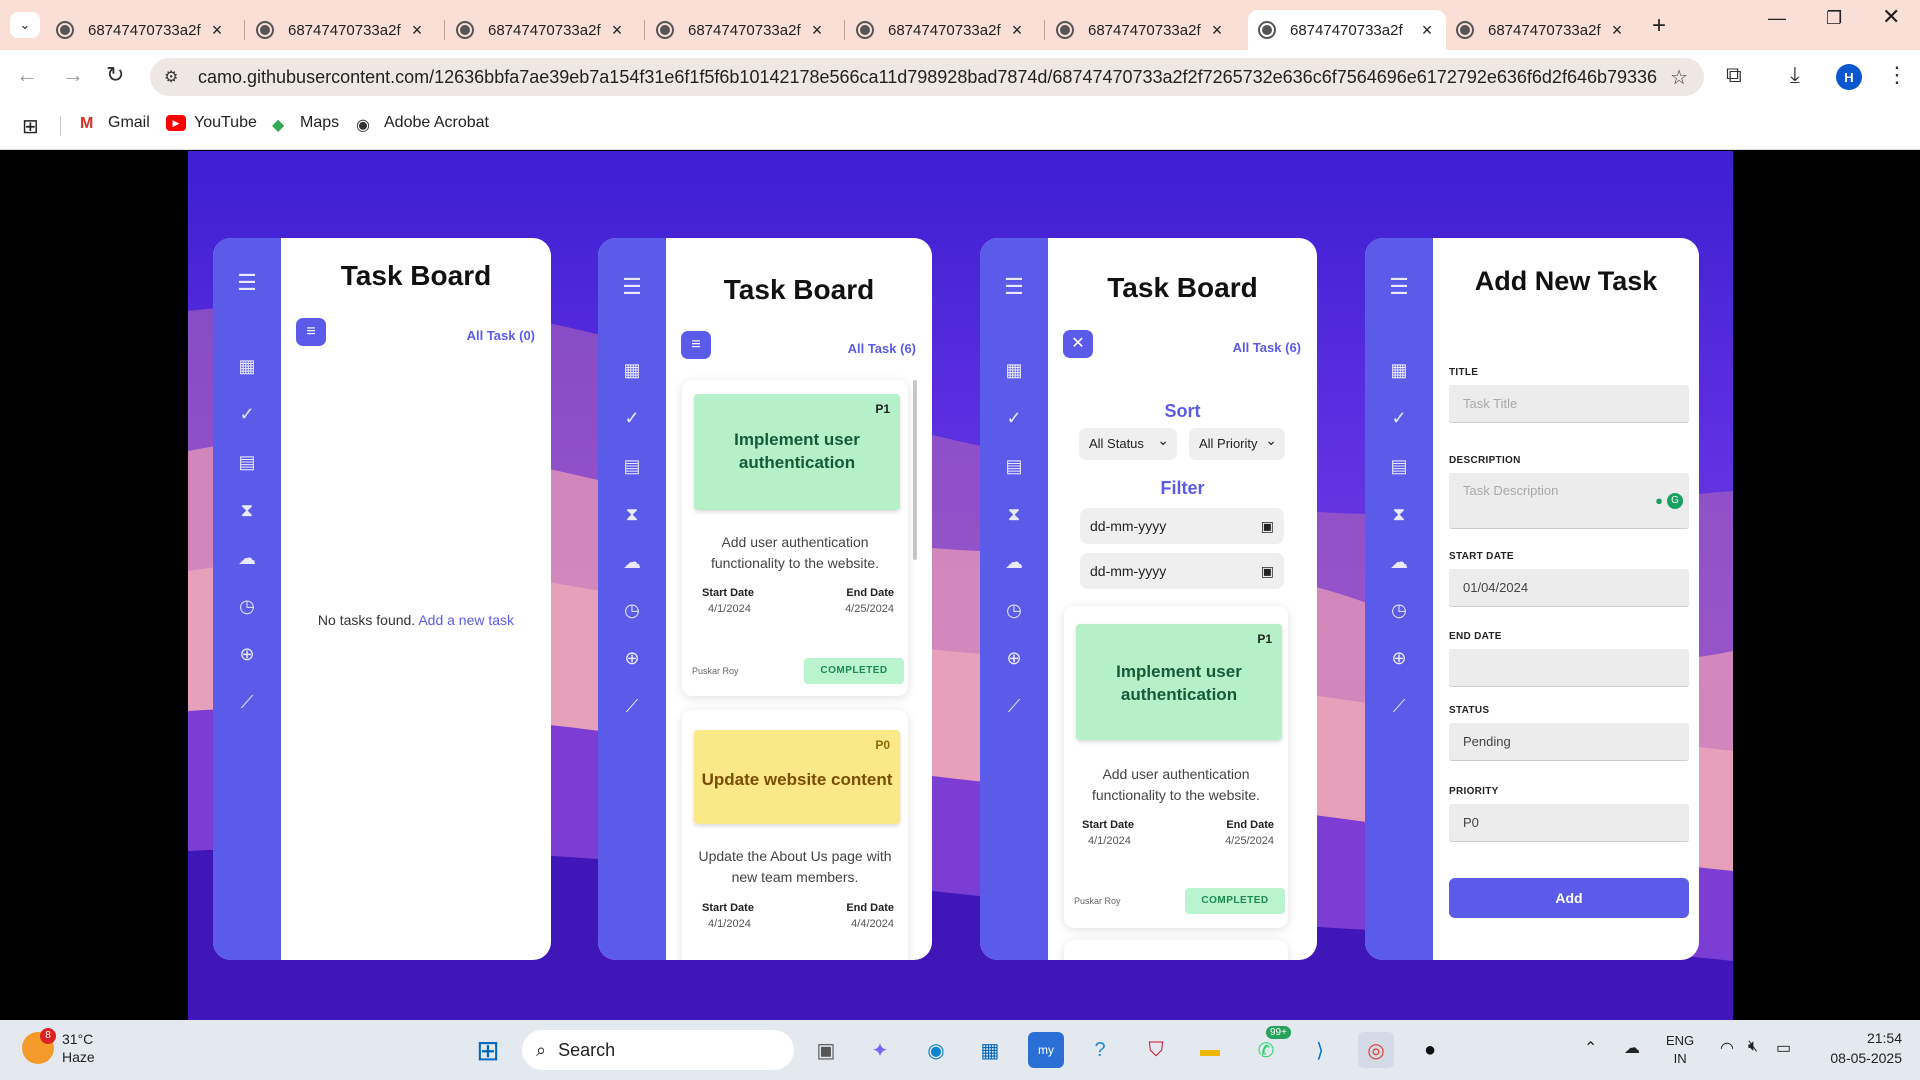 This screenshot has height=1080, width=1920. Describe the element at coordinates (1569, 742) in the screenshot. I see `status-input: Pending` at that location.